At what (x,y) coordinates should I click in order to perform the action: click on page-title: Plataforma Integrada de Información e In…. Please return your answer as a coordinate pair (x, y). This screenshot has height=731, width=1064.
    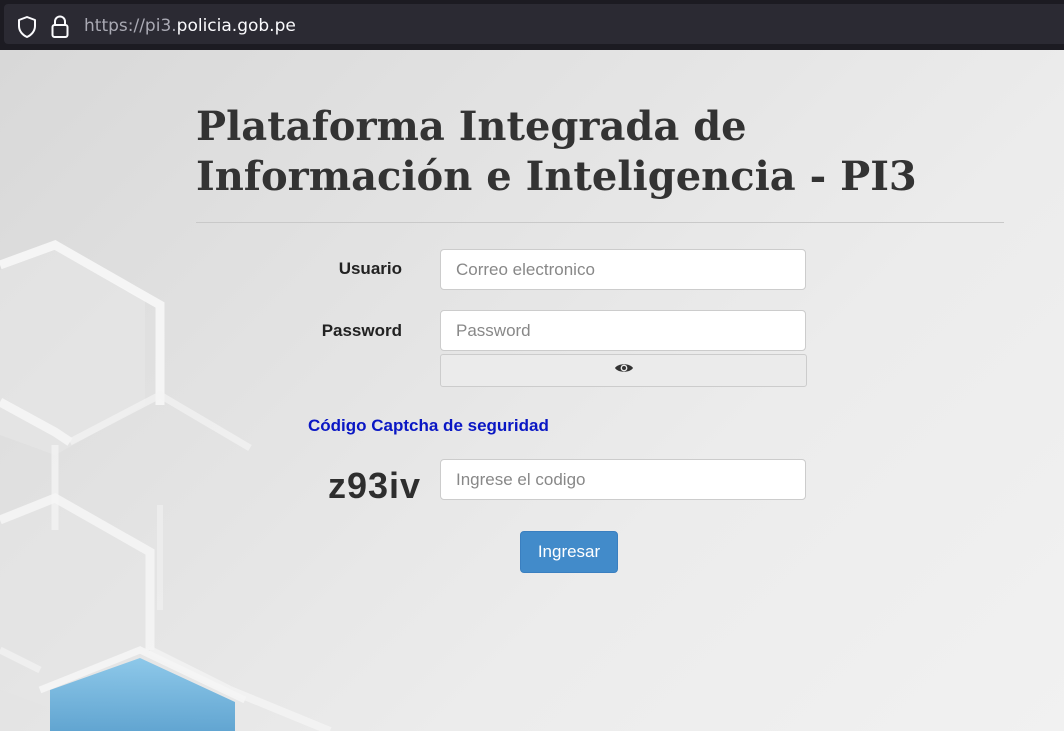
    Looking at the image, I should click on (556, 151).